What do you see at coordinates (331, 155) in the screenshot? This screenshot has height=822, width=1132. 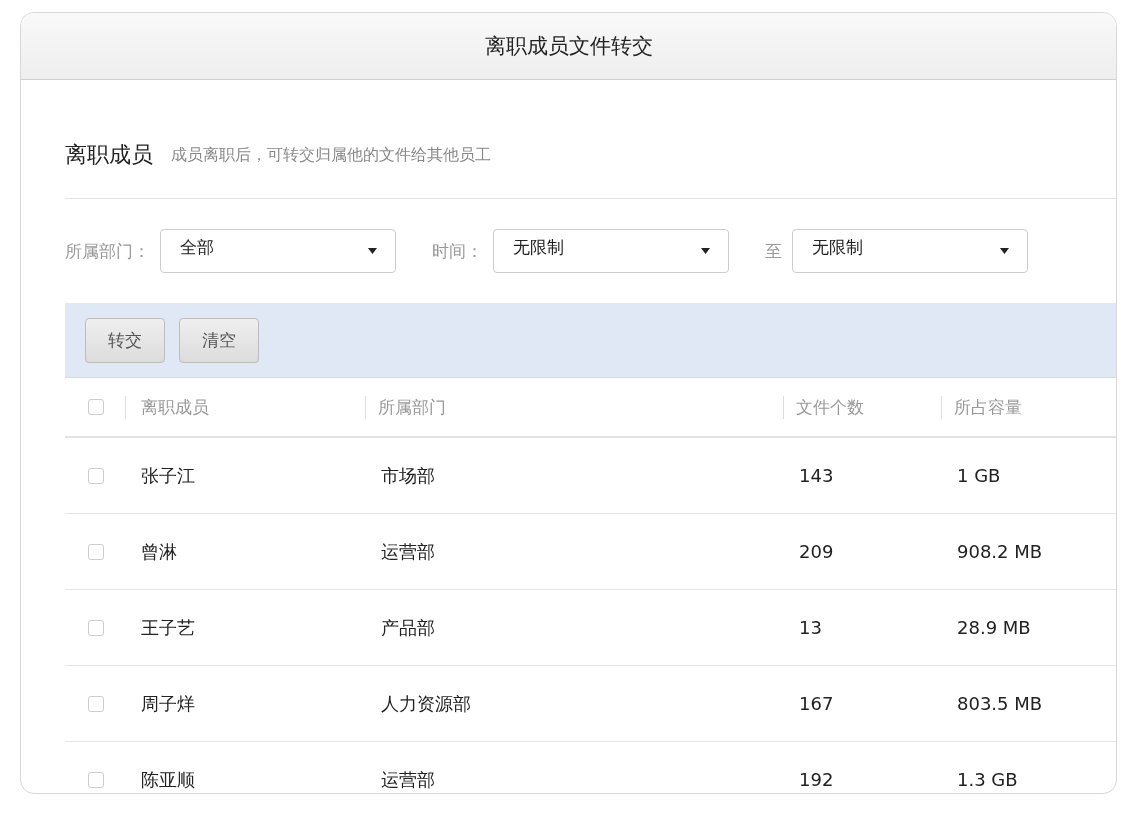 I see `section-description: 成员离职后，可转交归属他的文件给其他员工` at bounding box center [331, 155].